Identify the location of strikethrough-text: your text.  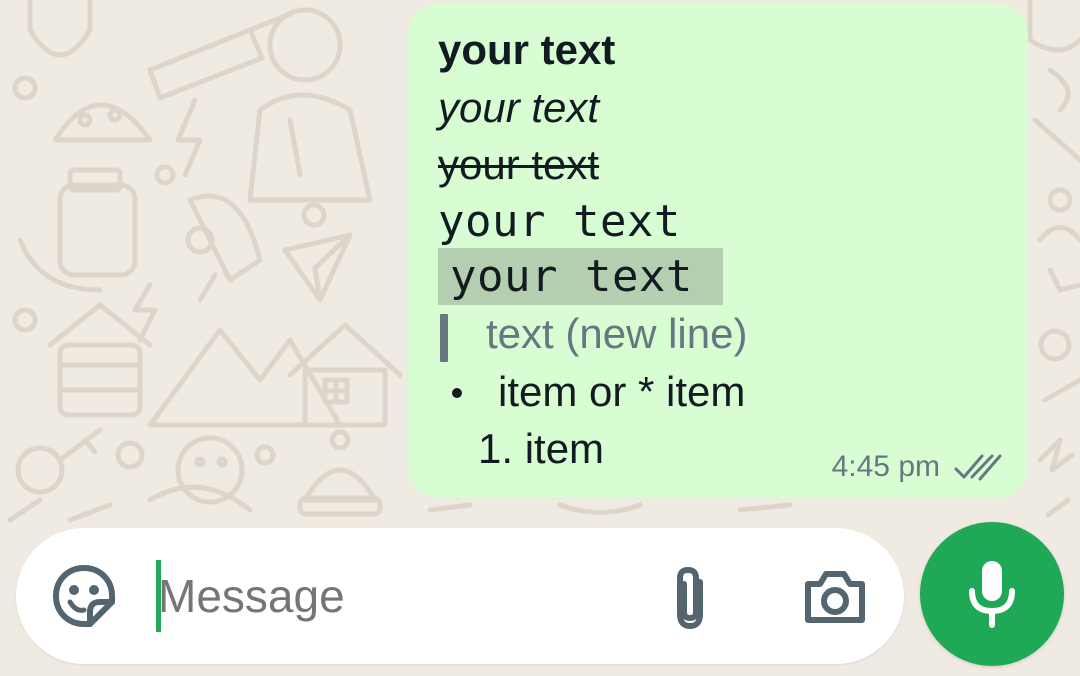
(519, 164).